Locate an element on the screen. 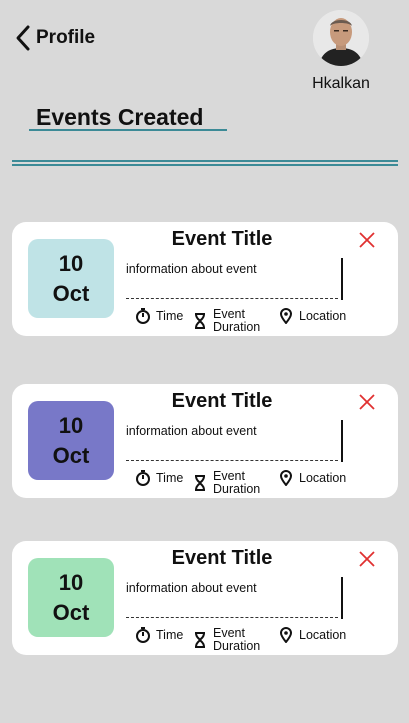 This screenshot has height=723, width=409. header: Profile Hkalkan is located at coordinates (204, 50).